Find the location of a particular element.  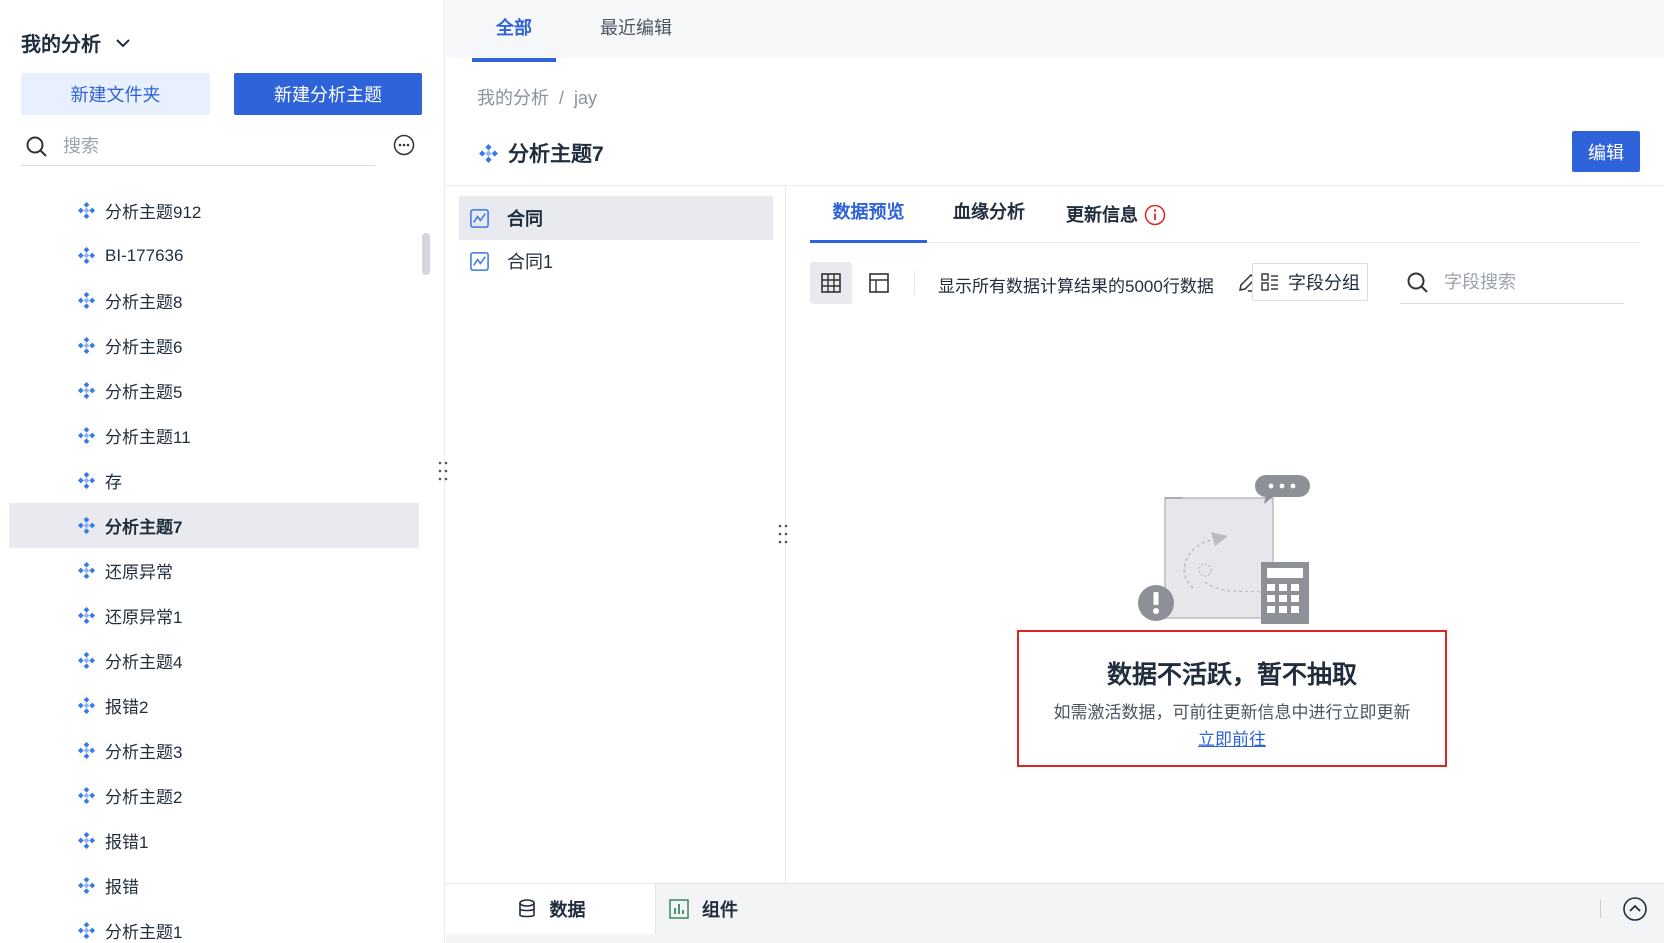

breadcrumb-root: 我的分析 is located at coordinates (513, 98).